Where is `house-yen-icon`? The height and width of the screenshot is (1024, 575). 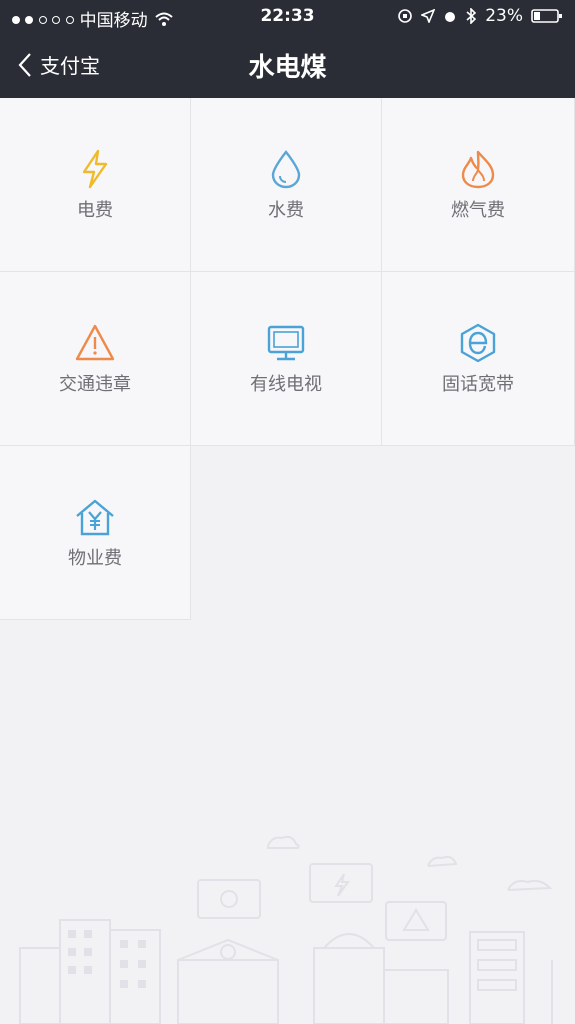 house-yen-icon is located at coordinates (95, 517).